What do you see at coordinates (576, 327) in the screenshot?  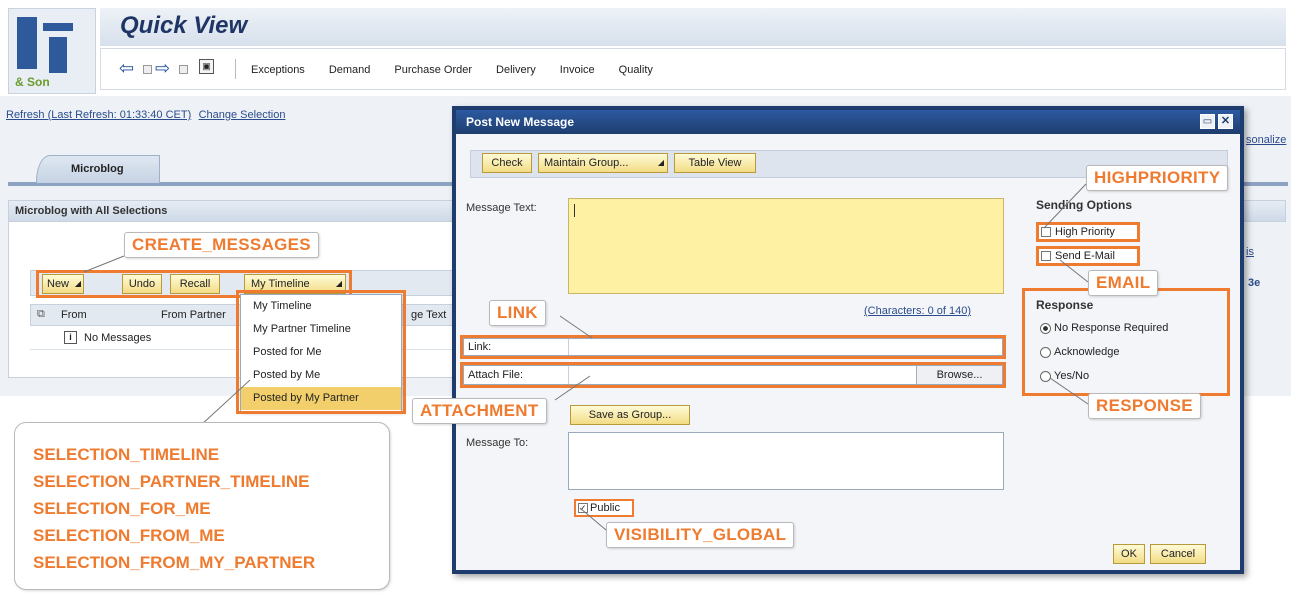 I see `leader-link` at bounding box center [576, 327].